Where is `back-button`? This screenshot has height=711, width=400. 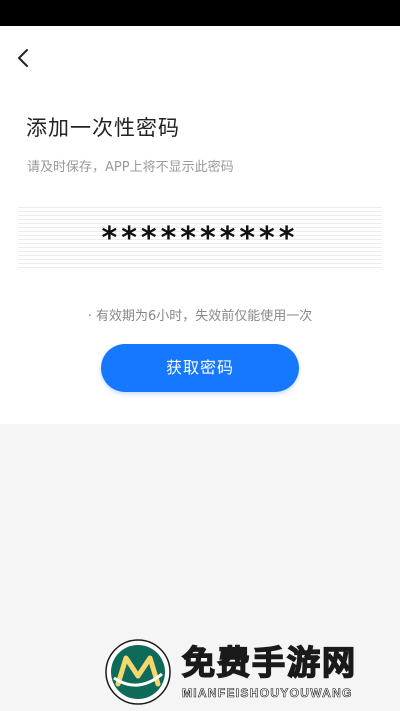 back-button is located at coordinates (24, 58).